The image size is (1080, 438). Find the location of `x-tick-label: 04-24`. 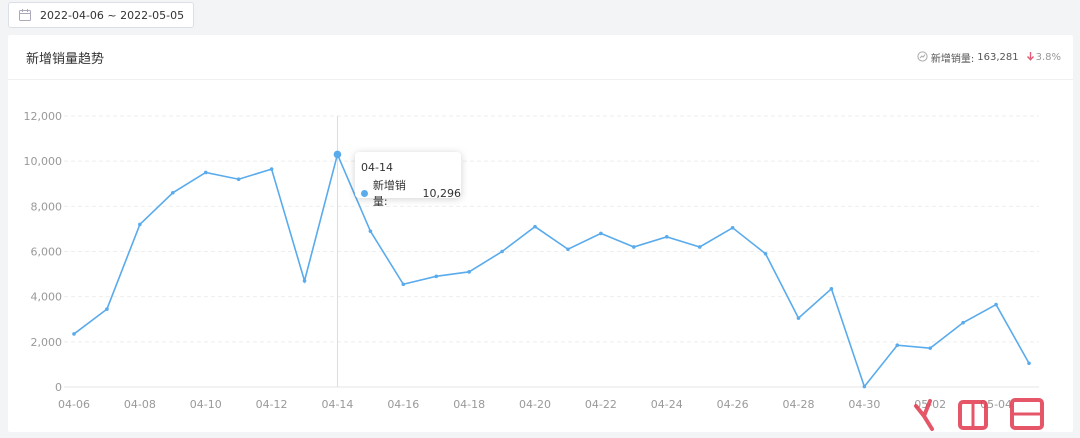

x-tick-label: 04-24 is located at coordinates (667, 404).